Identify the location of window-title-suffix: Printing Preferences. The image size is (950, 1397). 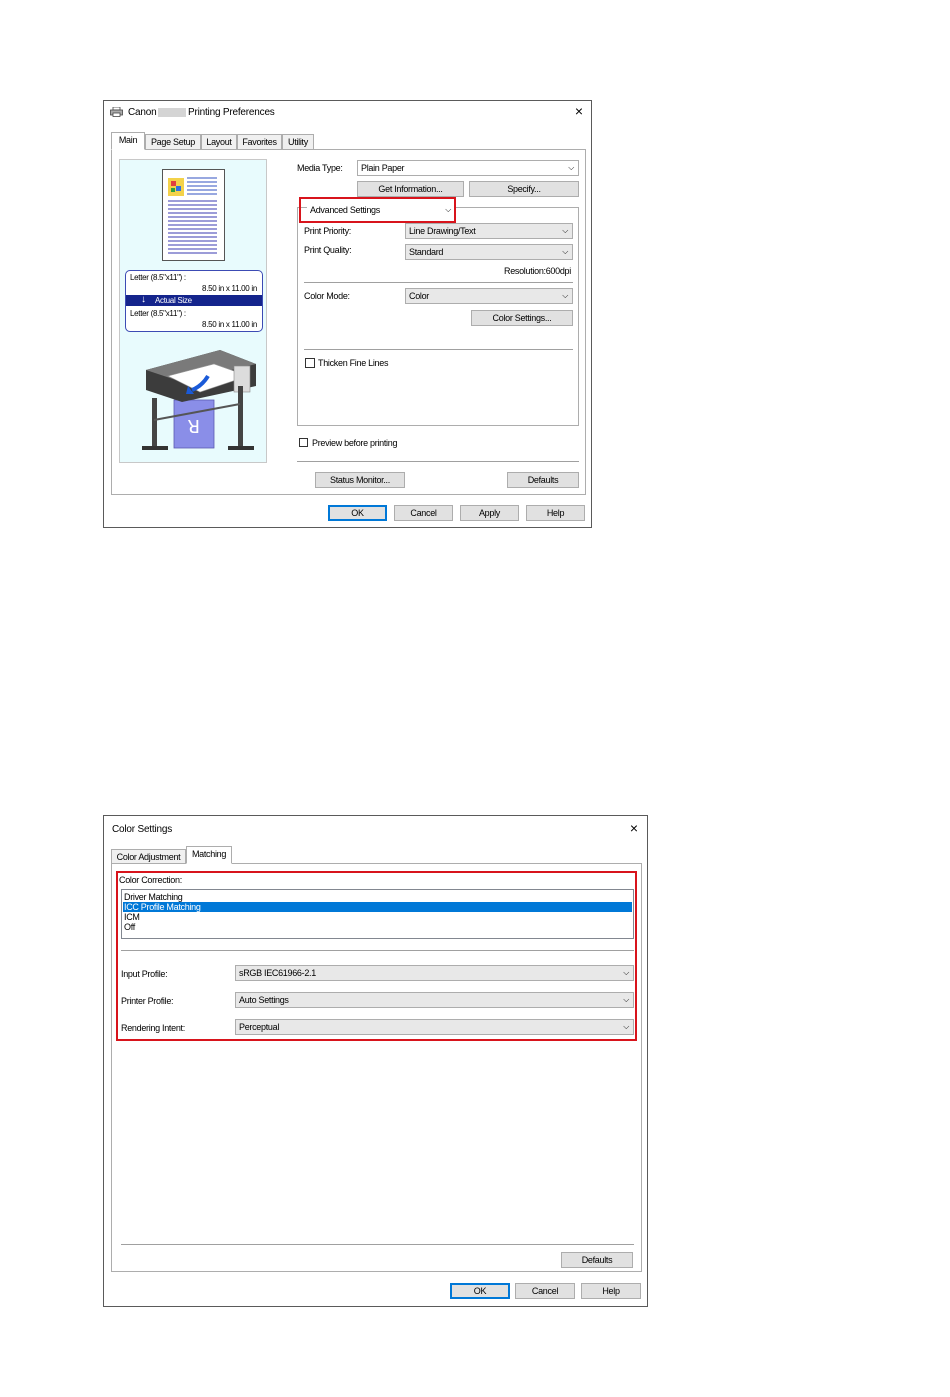
(231, 112).